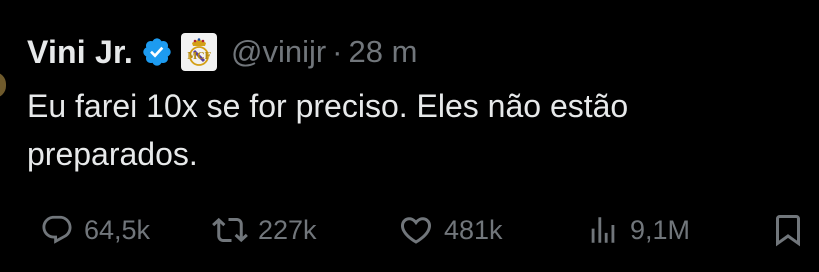 The height and width of the screenshot is (272, 819). Describe the element at coordinates (278, 52) in the screenshot. I see `author-handle: @vinijr` at that location.